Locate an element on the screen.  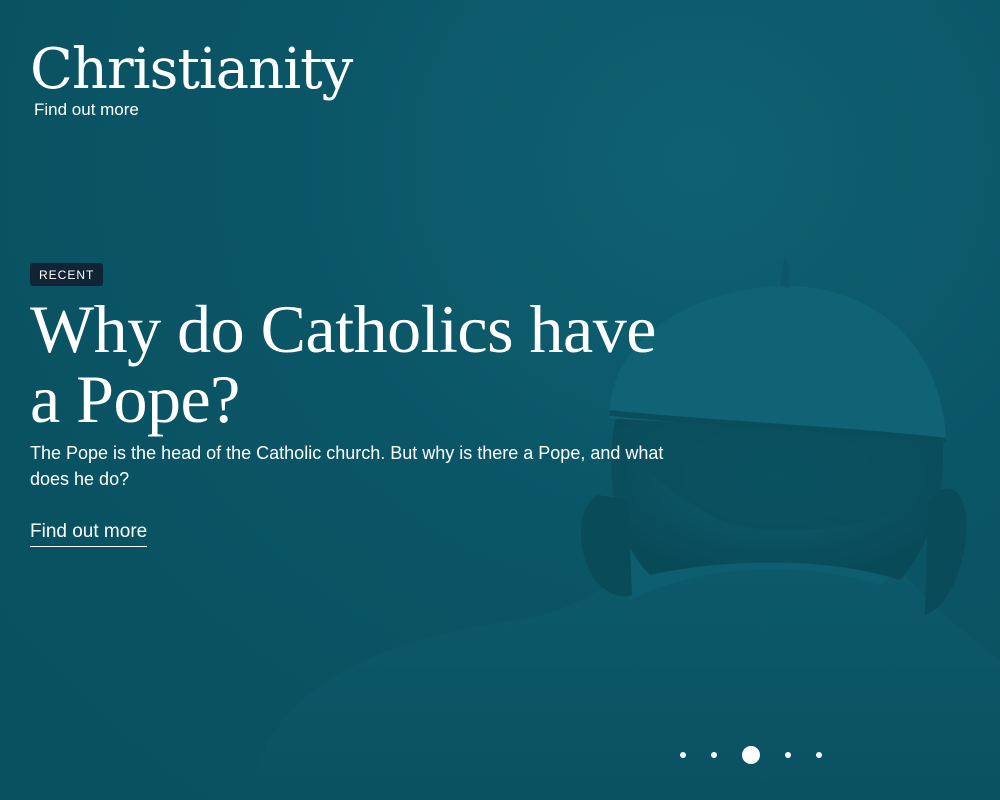
article-headline: Why do Catholics have a Pope? is located at coordinates (343, 364).